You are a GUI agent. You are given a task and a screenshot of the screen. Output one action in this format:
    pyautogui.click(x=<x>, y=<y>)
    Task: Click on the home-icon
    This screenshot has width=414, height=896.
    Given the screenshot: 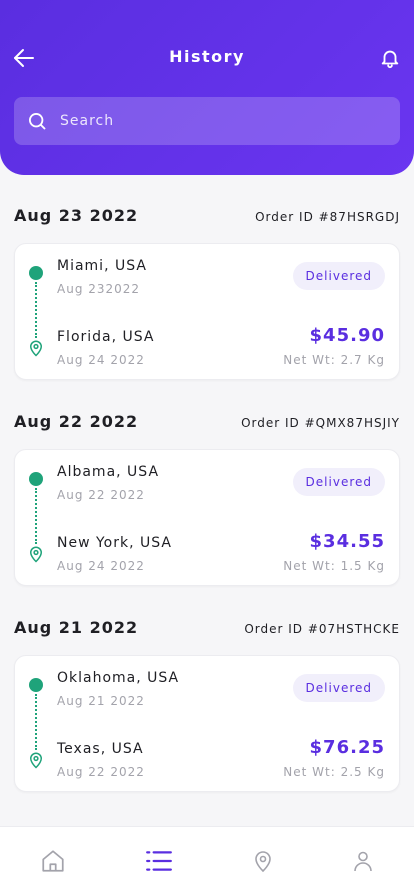 What is the action you would take?
    pyautogui.click(x=53, y=861)
    